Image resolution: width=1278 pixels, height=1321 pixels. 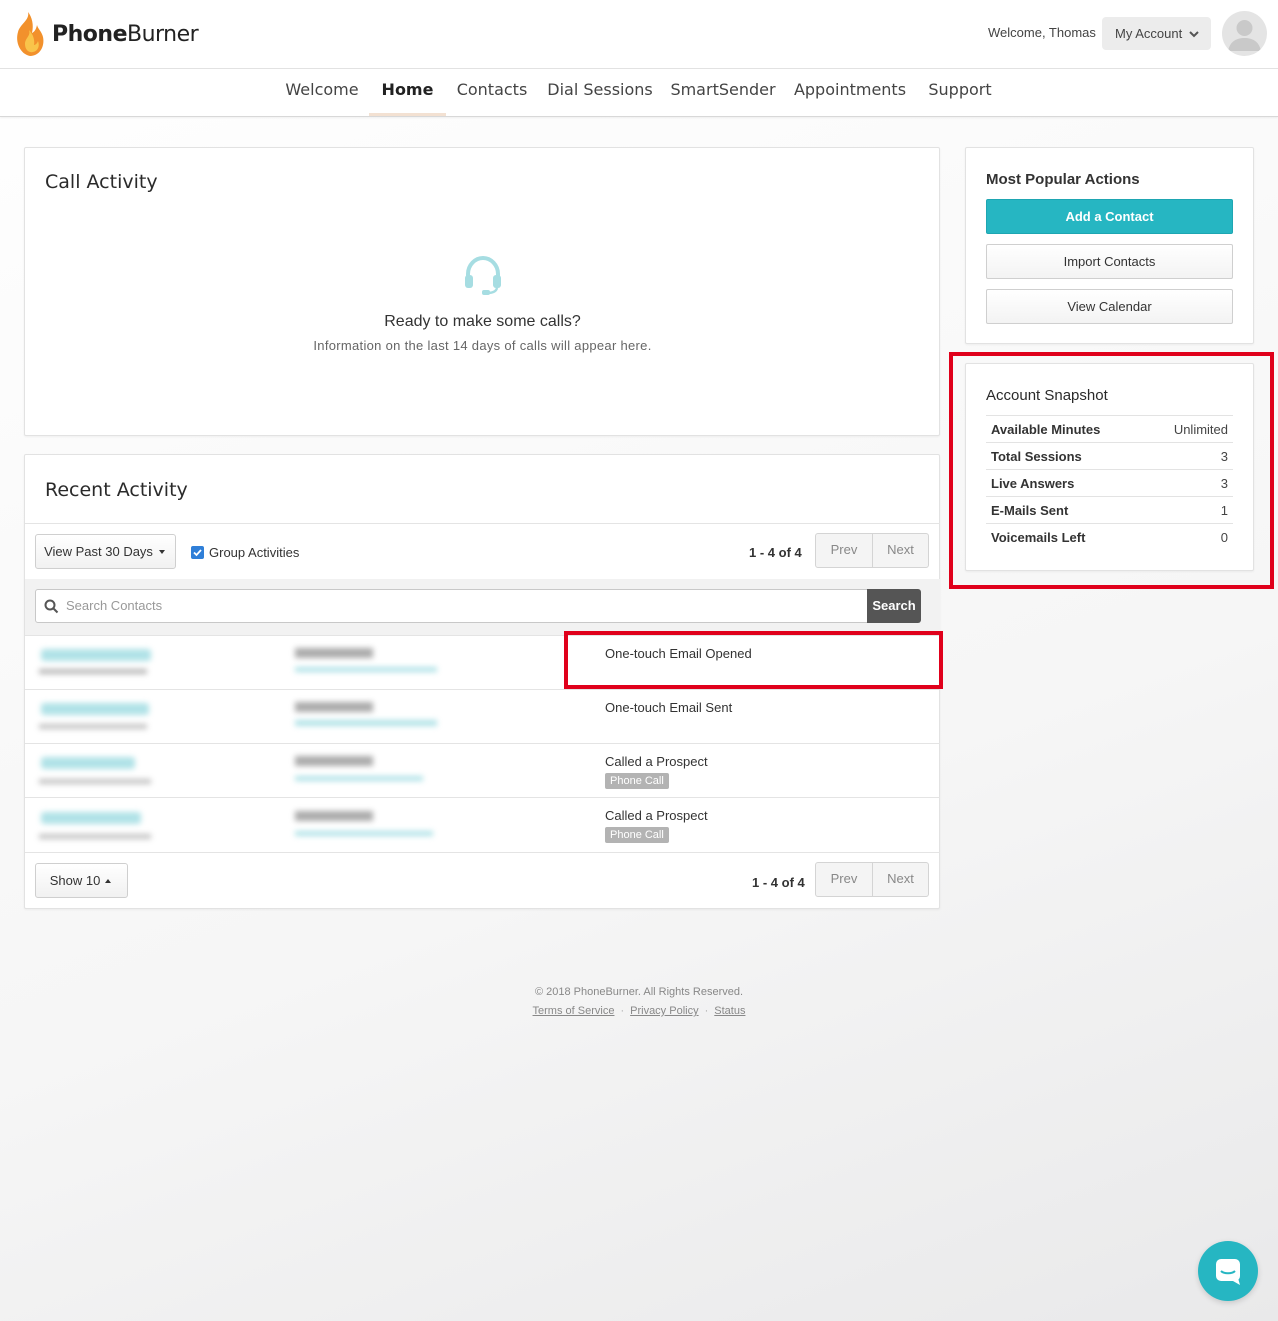 I want to click on search-icon, so click(x=51, y=606).